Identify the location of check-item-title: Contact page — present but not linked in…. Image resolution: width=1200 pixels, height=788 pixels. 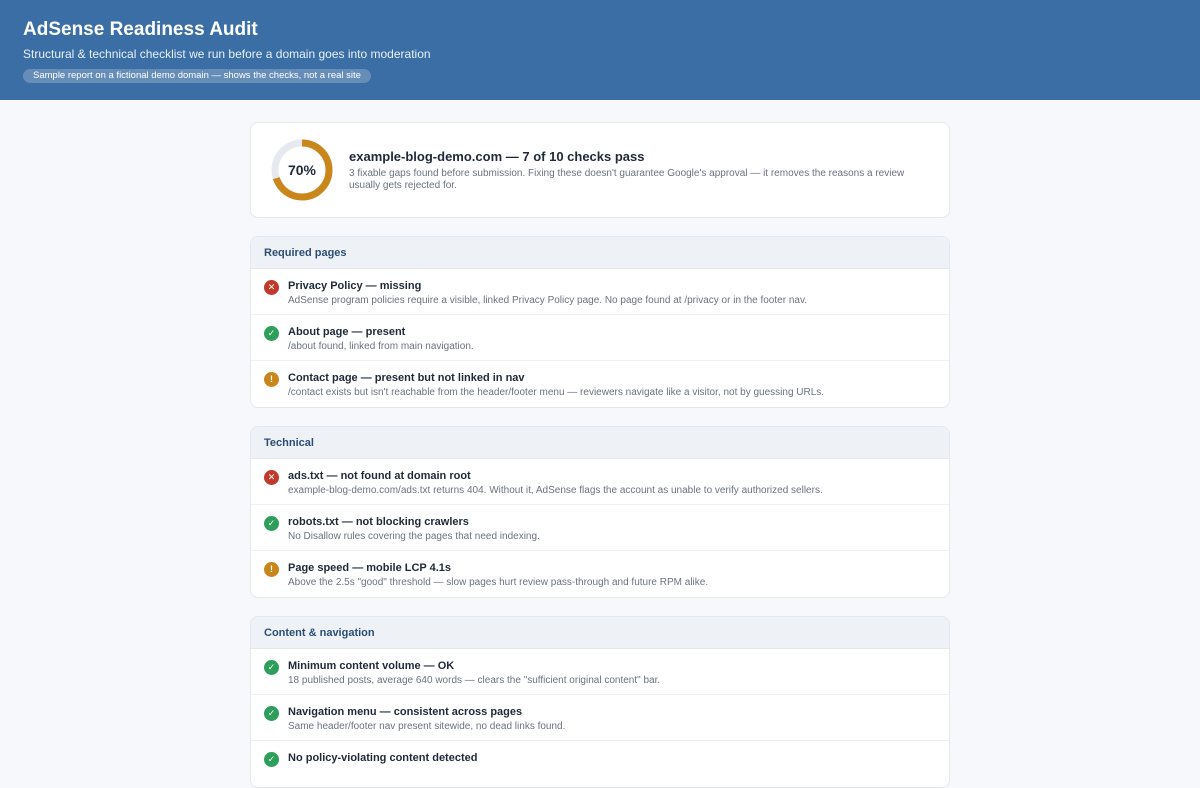
(406, 378).